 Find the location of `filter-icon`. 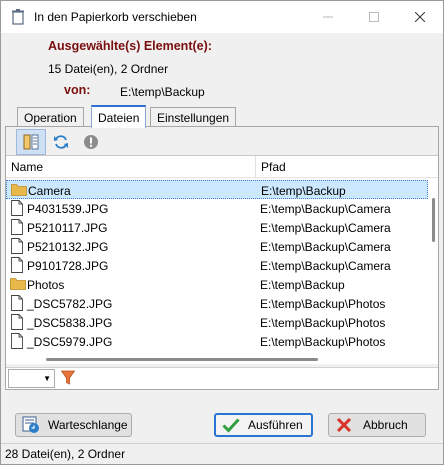

filter-icon is located at coordinates (68, 379).